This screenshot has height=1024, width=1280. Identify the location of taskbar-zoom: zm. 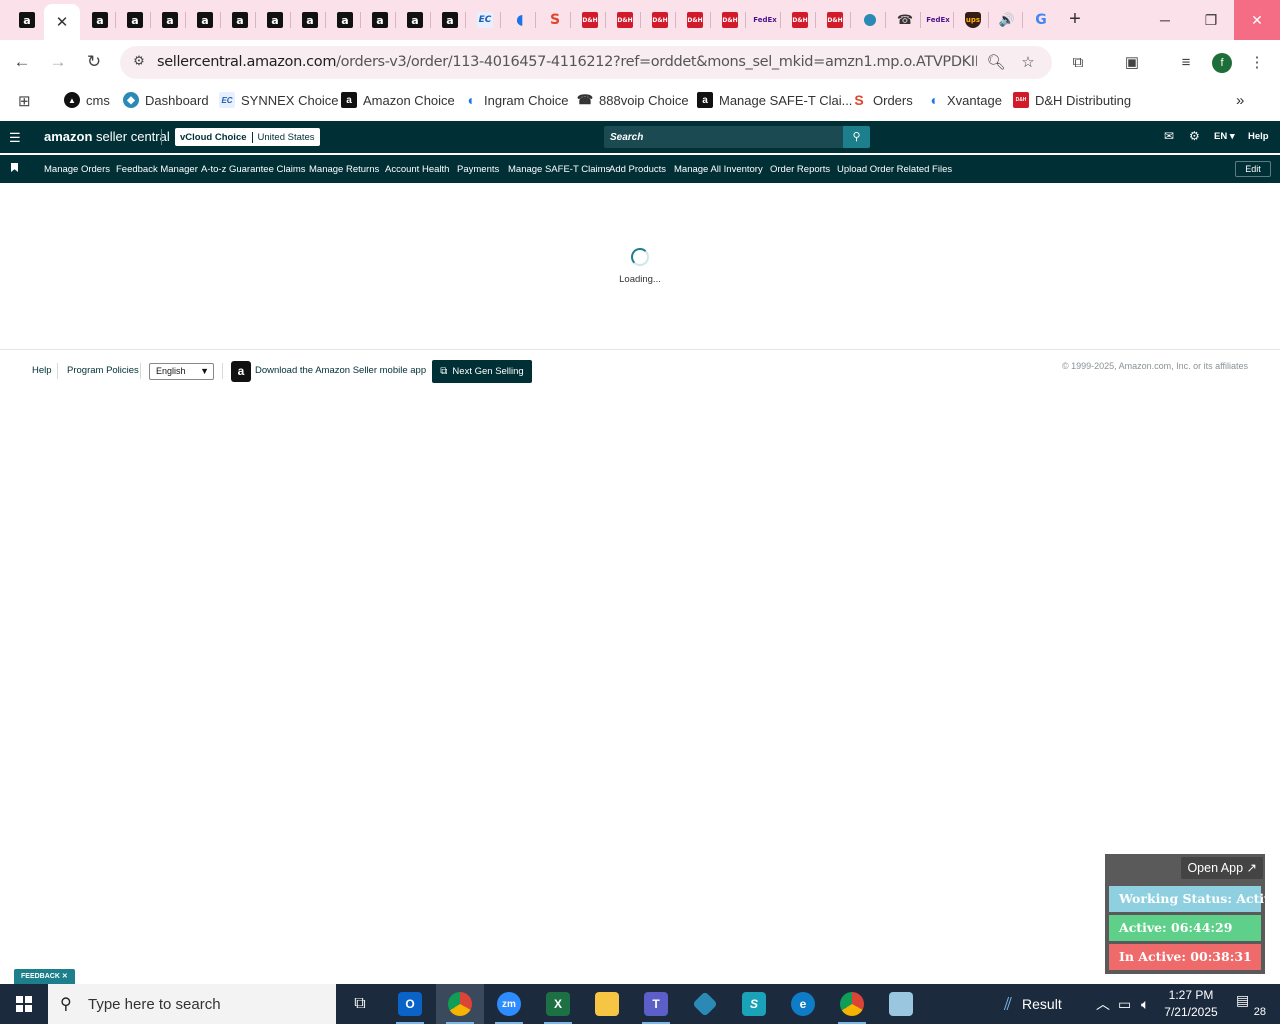
(509, 1004).